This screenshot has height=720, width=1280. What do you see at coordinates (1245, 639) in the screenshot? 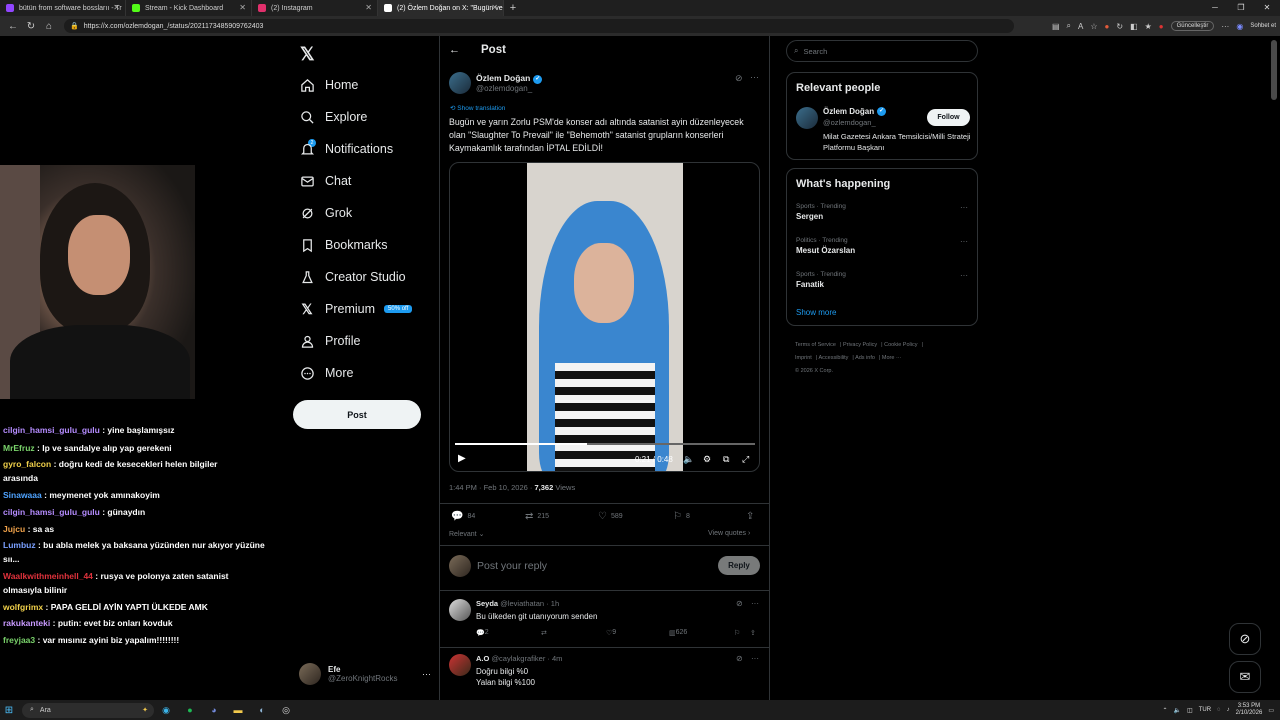
I see `grok-fab-button: ⊘` at bounding box center [1245, 639].